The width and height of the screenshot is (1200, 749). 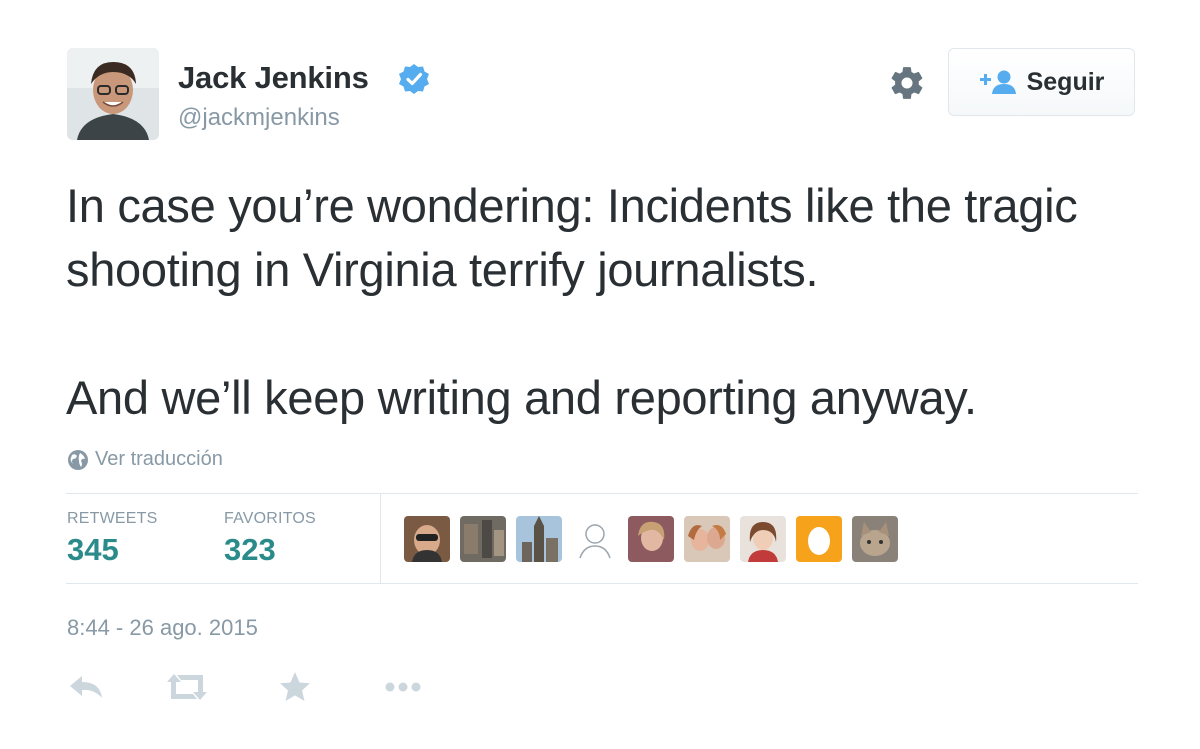 What do you see at coordinates (259, 118) in the screenshot?
I see `author-handle: @jackmjenkins` at bounding box center [259, 118].